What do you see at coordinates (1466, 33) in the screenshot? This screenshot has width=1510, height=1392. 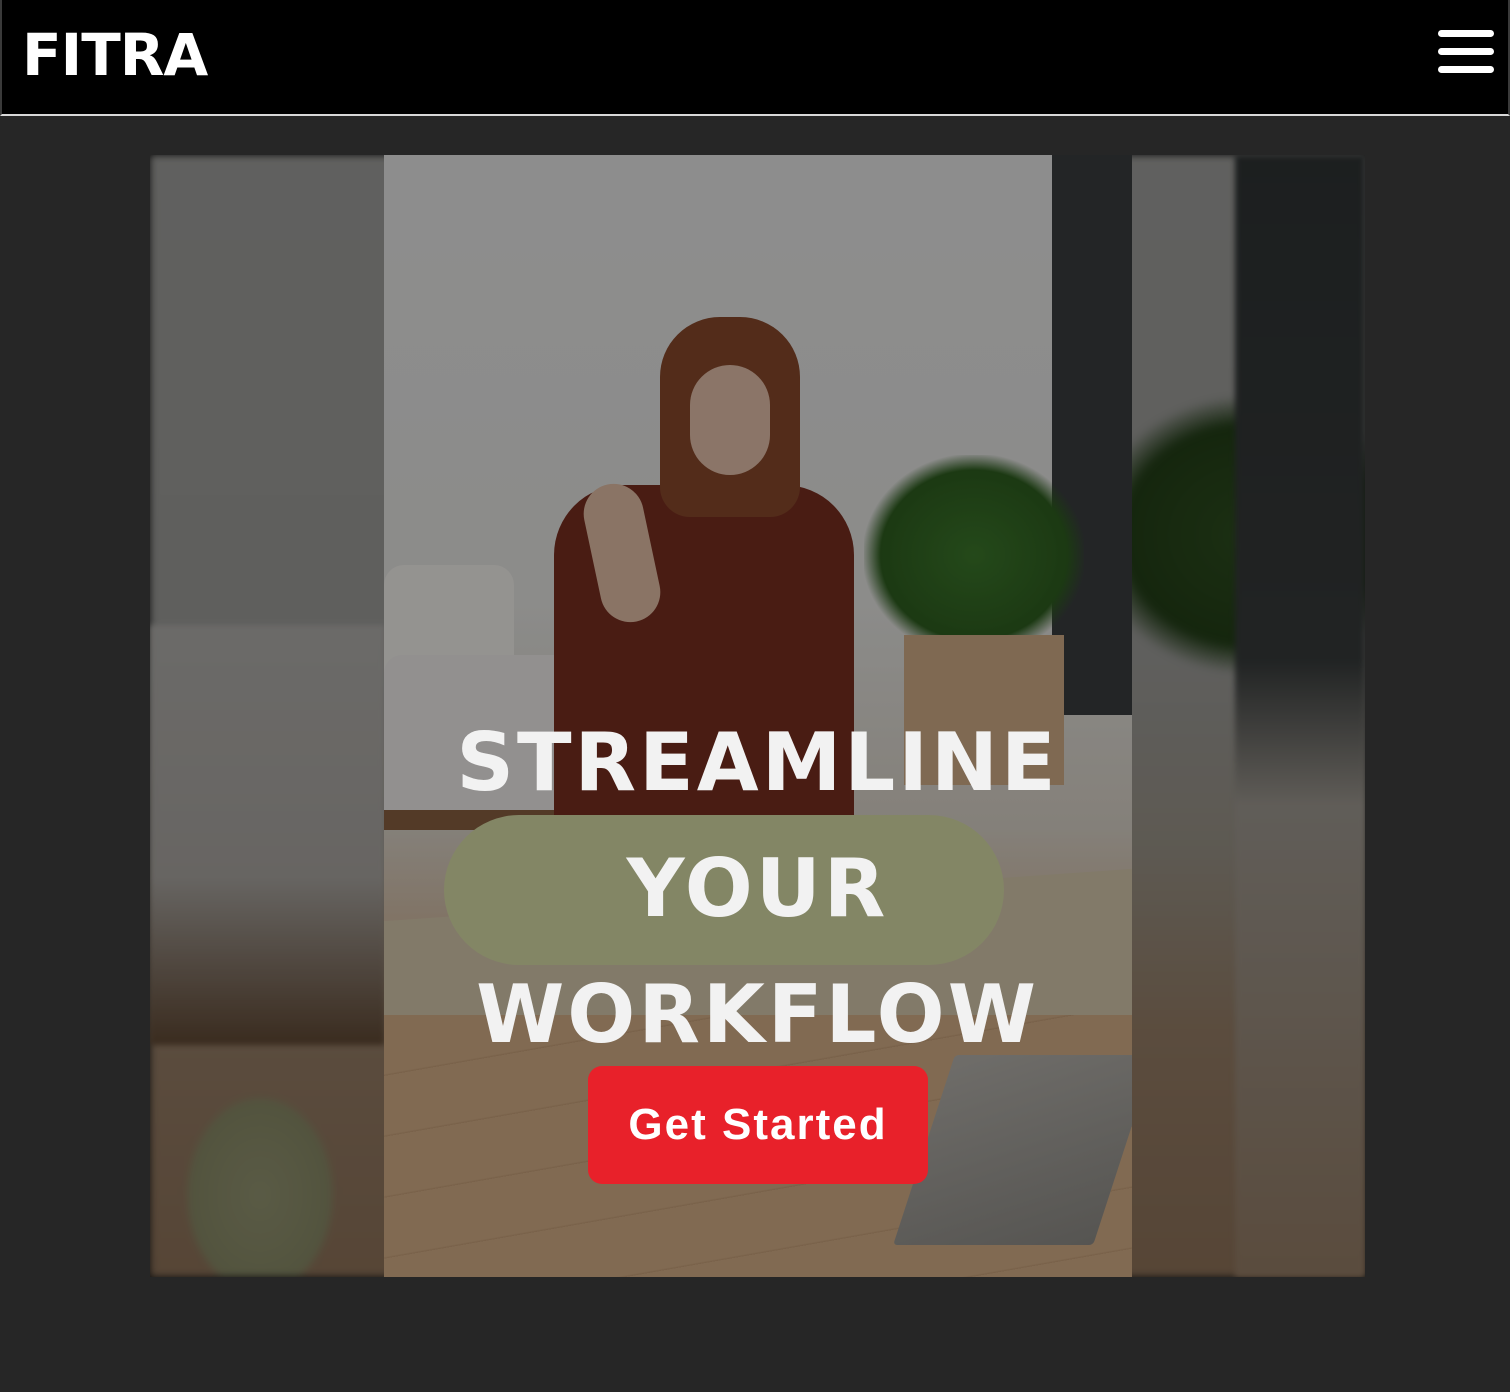 I see `menu-bar-top` at bounding box center [1466, 33].